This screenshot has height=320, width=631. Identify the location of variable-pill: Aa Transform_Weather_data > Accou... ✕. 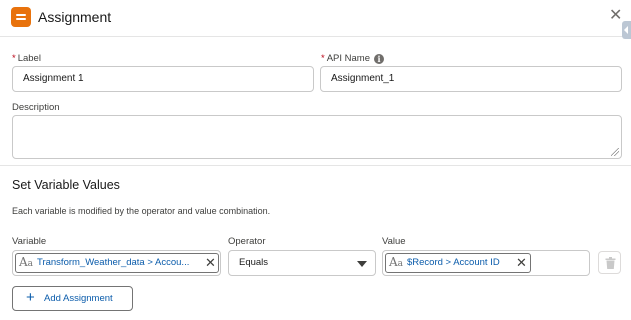
(117, 263).